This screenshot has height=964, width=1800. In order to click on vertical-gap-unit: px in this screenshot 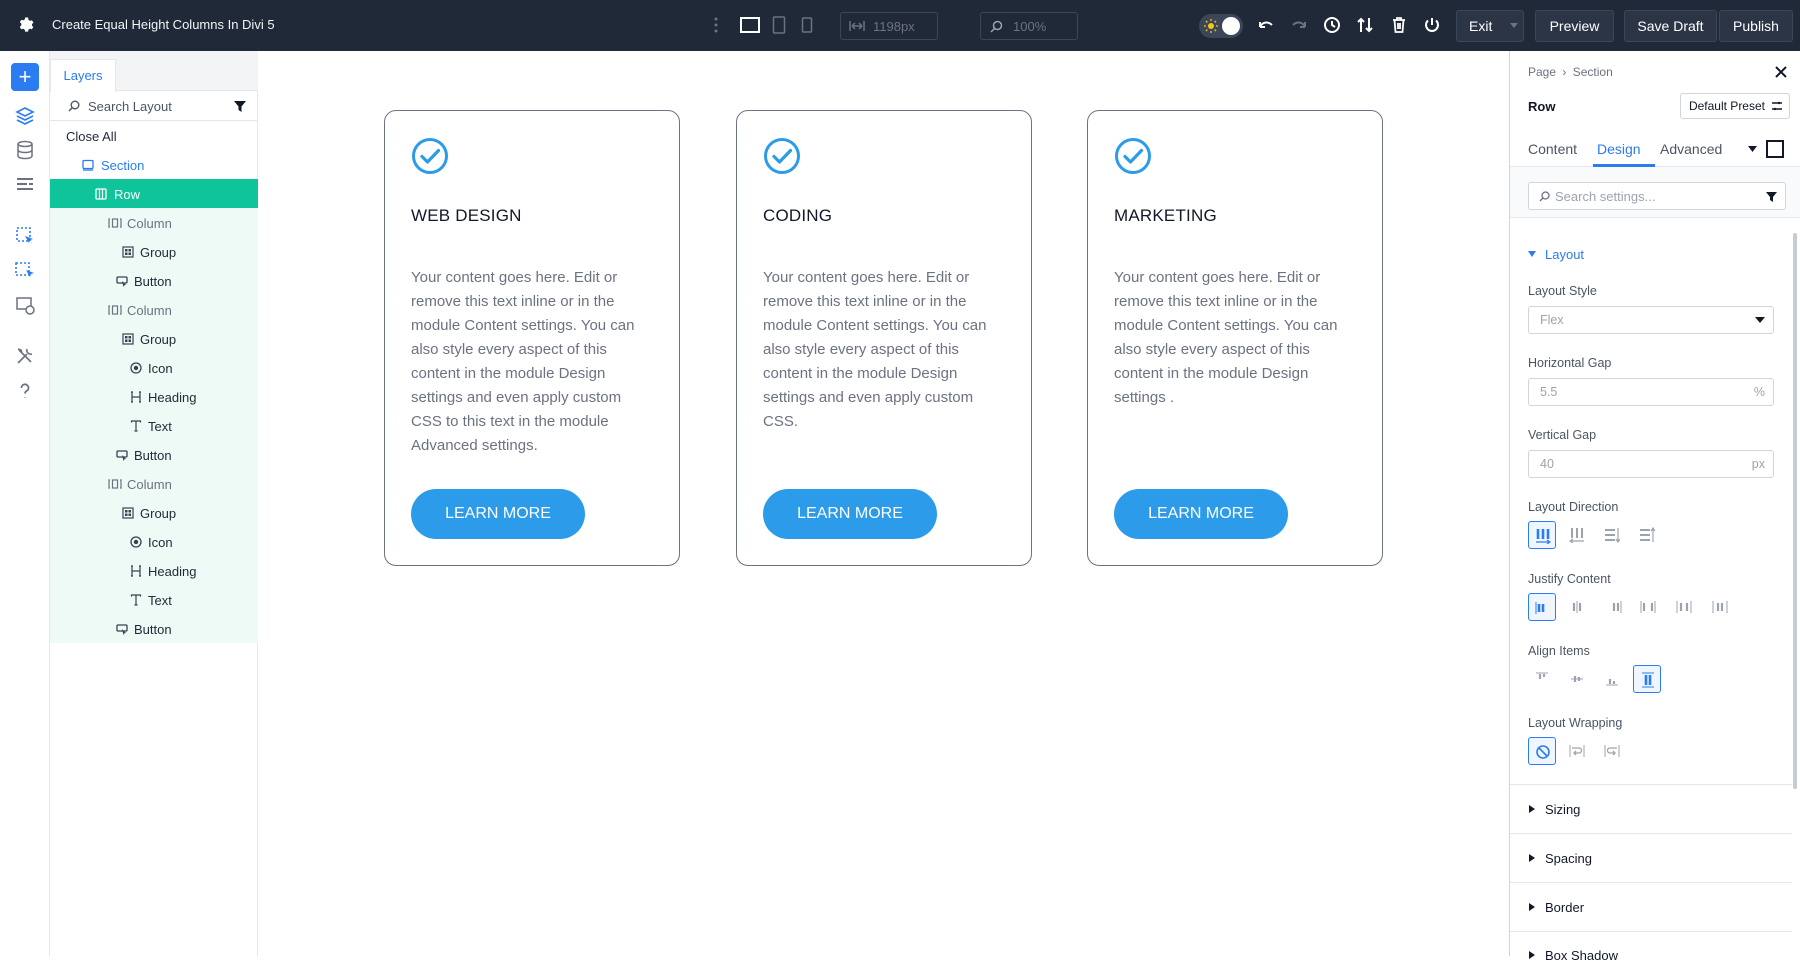, I will do `click(1758, 464)`.